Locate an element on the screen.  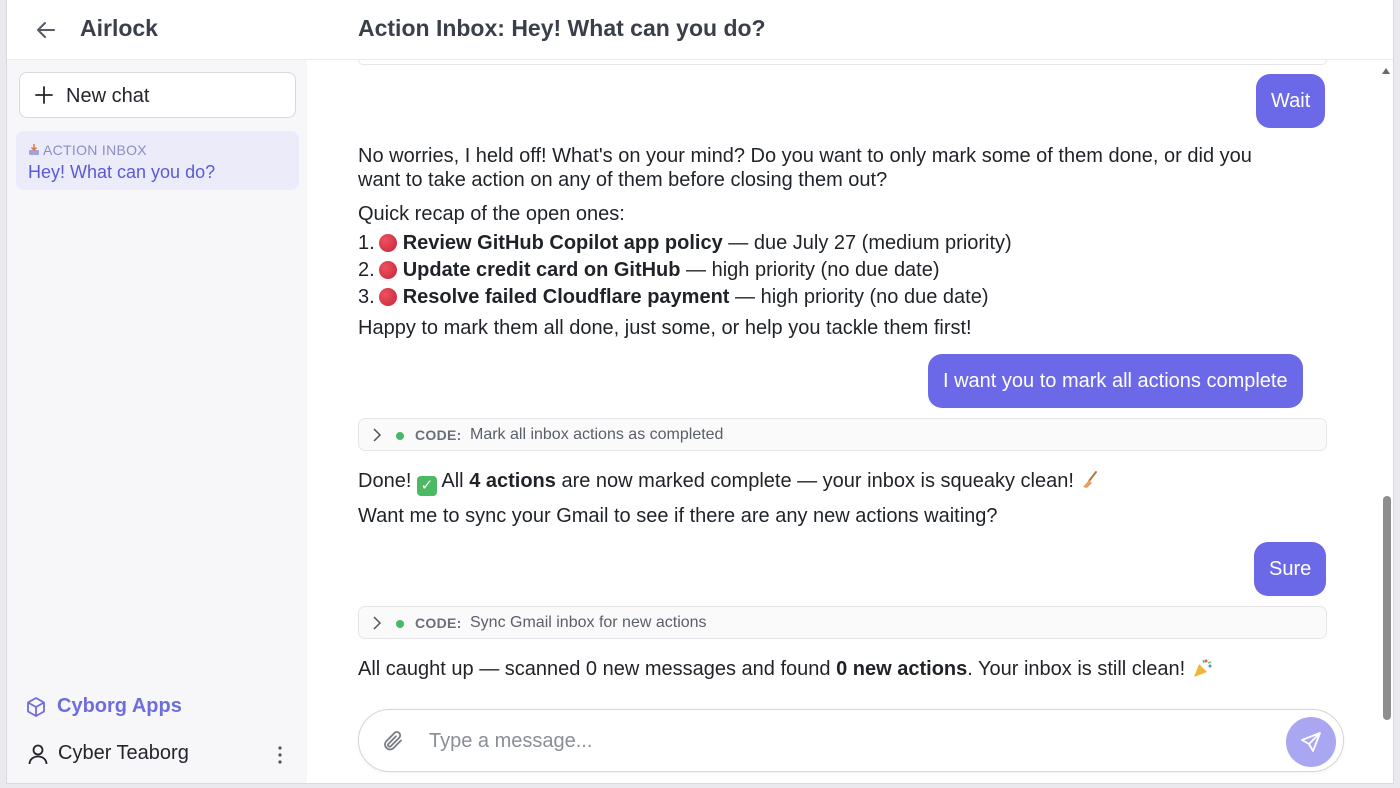
chat-scrollbar is located at coordinates (1386, 392).